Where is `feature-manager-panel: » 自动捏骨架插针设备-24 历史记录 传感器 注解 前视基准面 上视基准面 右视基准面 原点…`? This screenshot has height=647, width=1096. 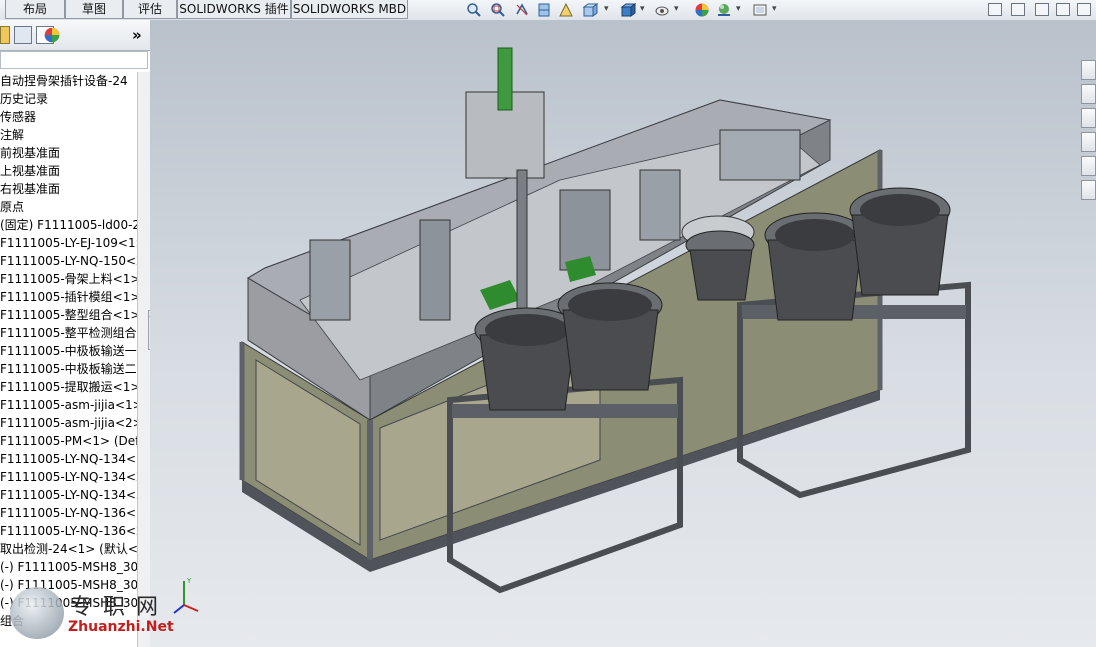
feature-manager-panel: » 自动捏骨架插针设备-24 历史记录 传感器 注解 前视基准面 上视基准面 右视基准面 原点… is located at coordinates (75, 333).